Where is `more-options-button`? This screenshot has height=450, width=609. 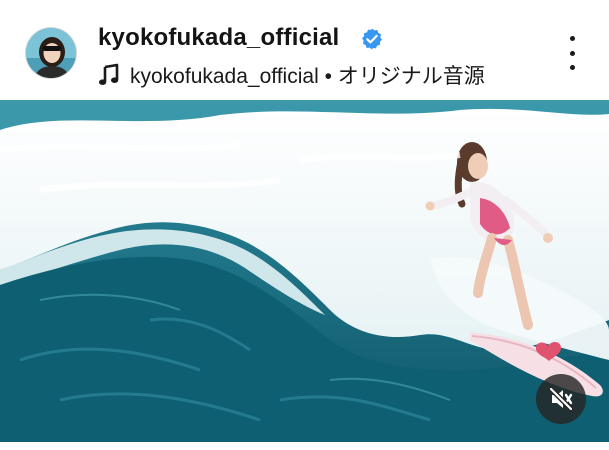
more-options-button is located at coordinates (572, 53).